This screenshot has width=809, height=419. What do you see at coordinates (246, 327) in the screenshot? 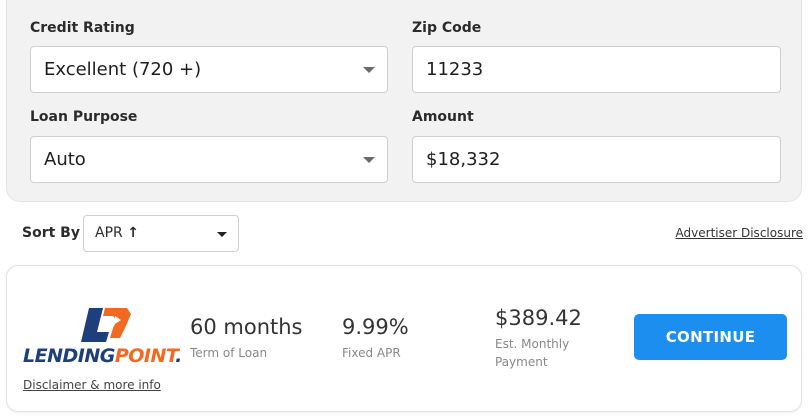
I see `term-value: 60 months` at bounding box center [246, 327].